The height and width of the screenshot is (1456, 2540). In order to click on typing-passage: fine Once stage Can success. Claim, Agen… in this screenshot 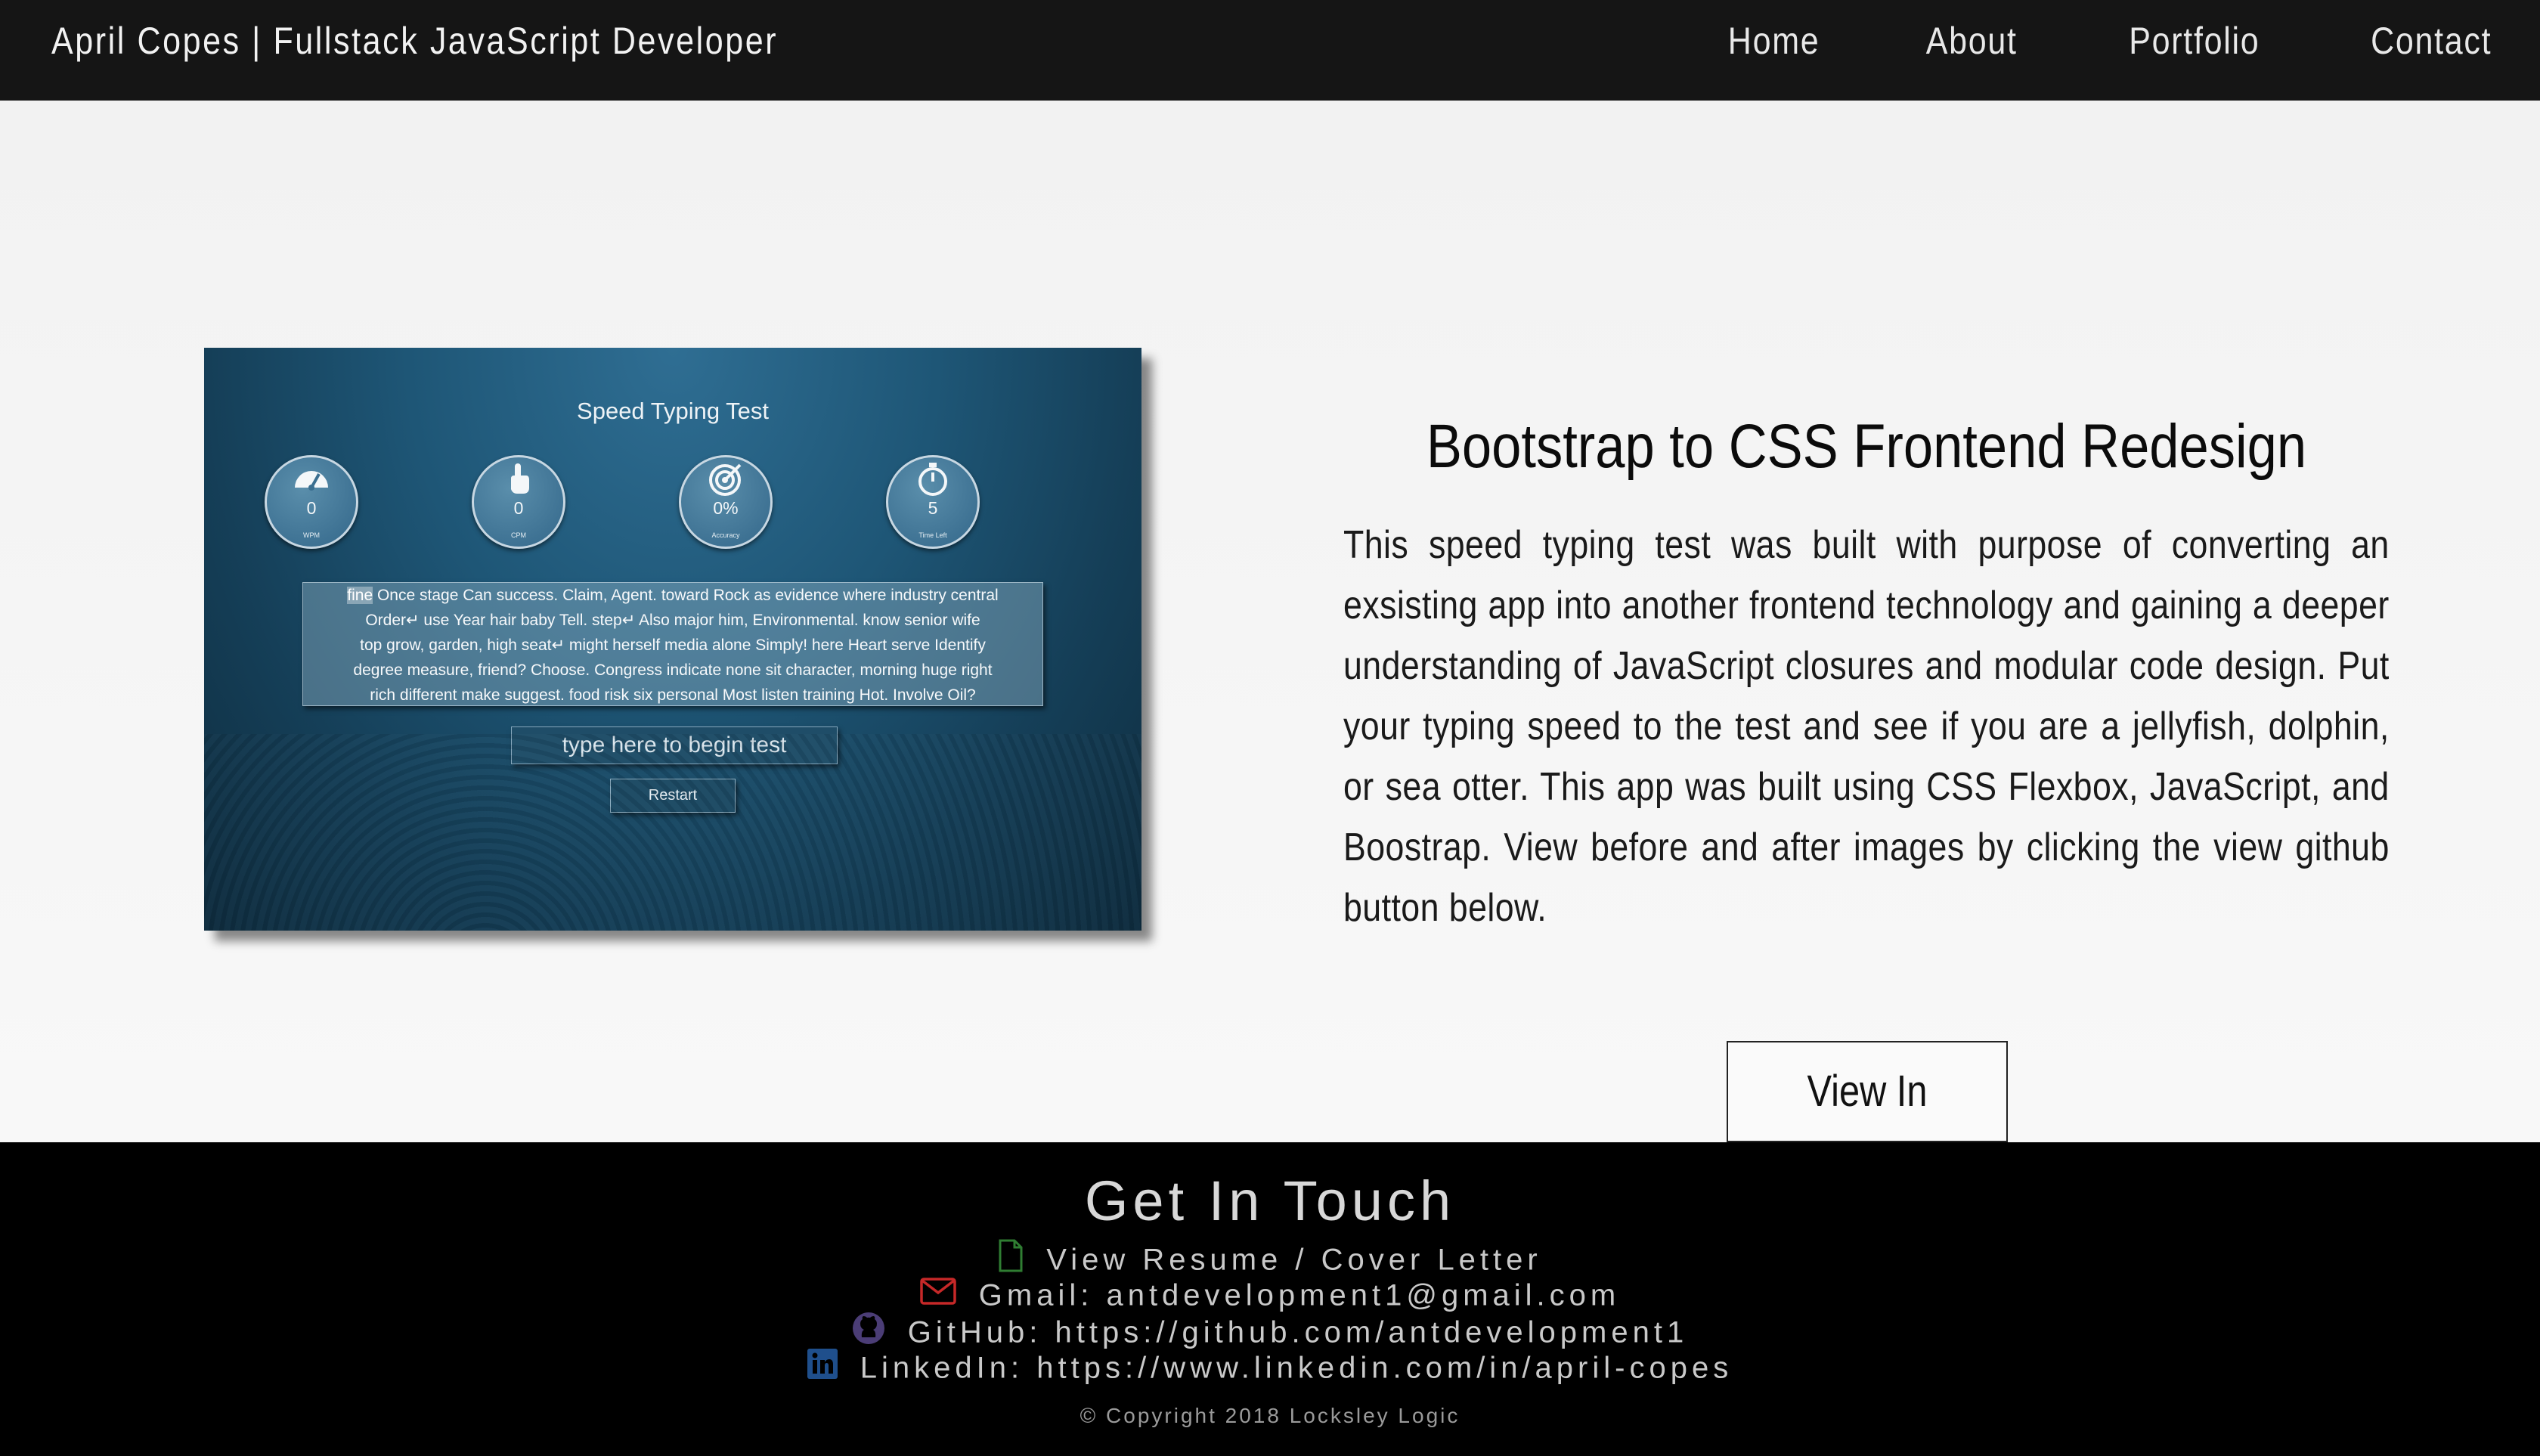, I will do `click(672, 644)`.